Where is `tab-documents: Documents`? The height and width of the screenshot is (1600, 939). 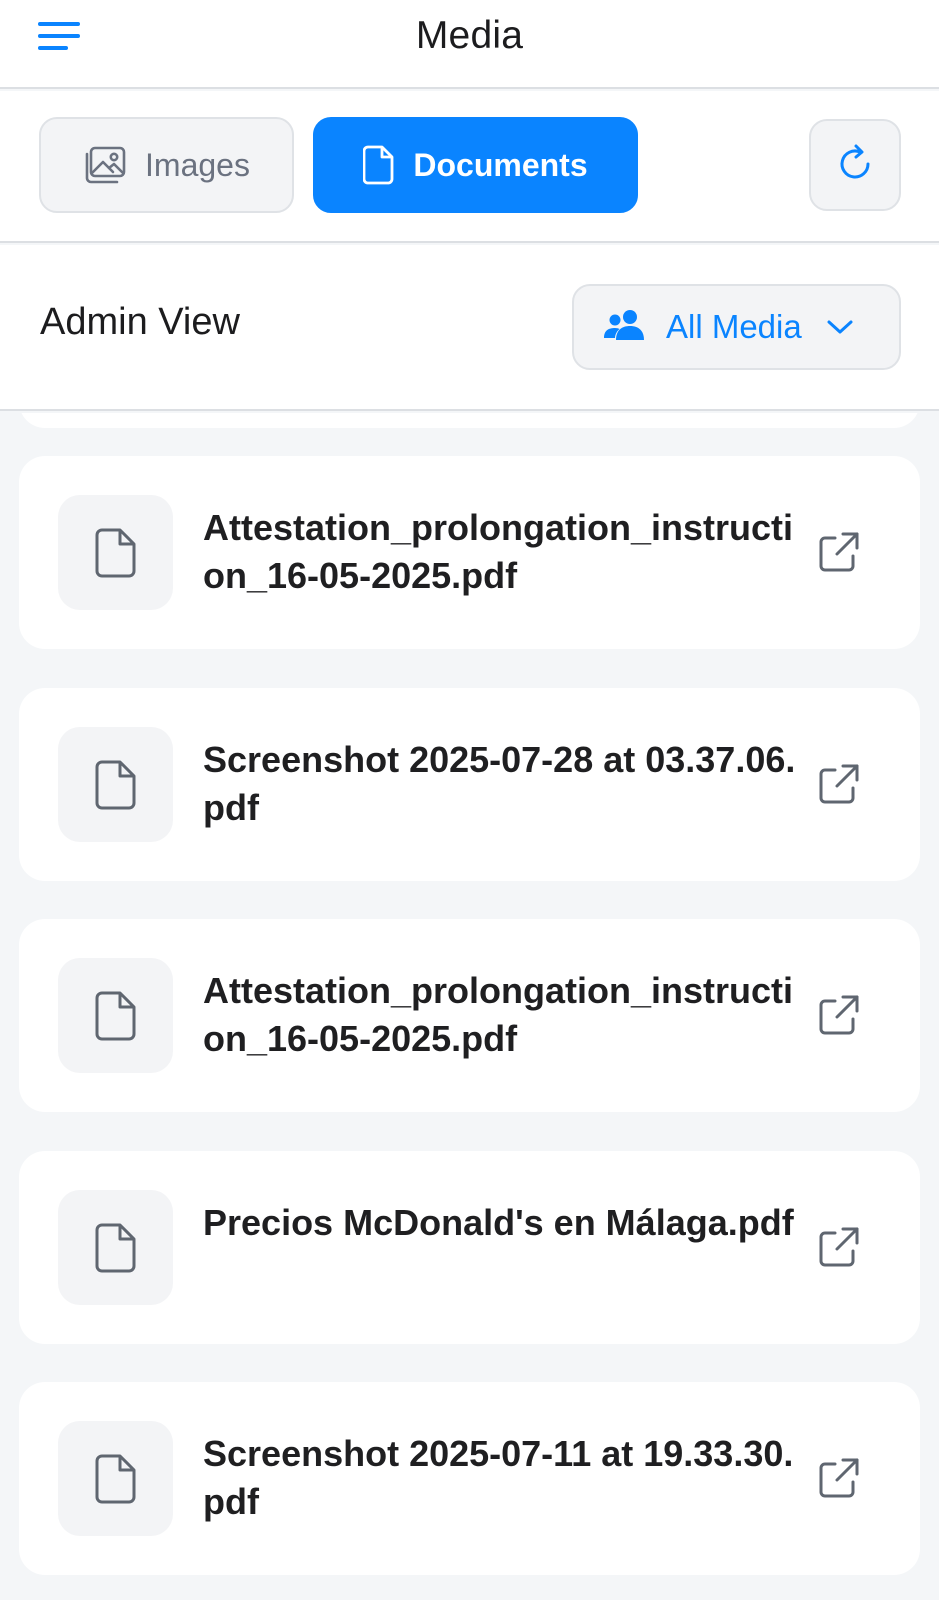
tab-documents: Documents is located at coordinates (475, 165).